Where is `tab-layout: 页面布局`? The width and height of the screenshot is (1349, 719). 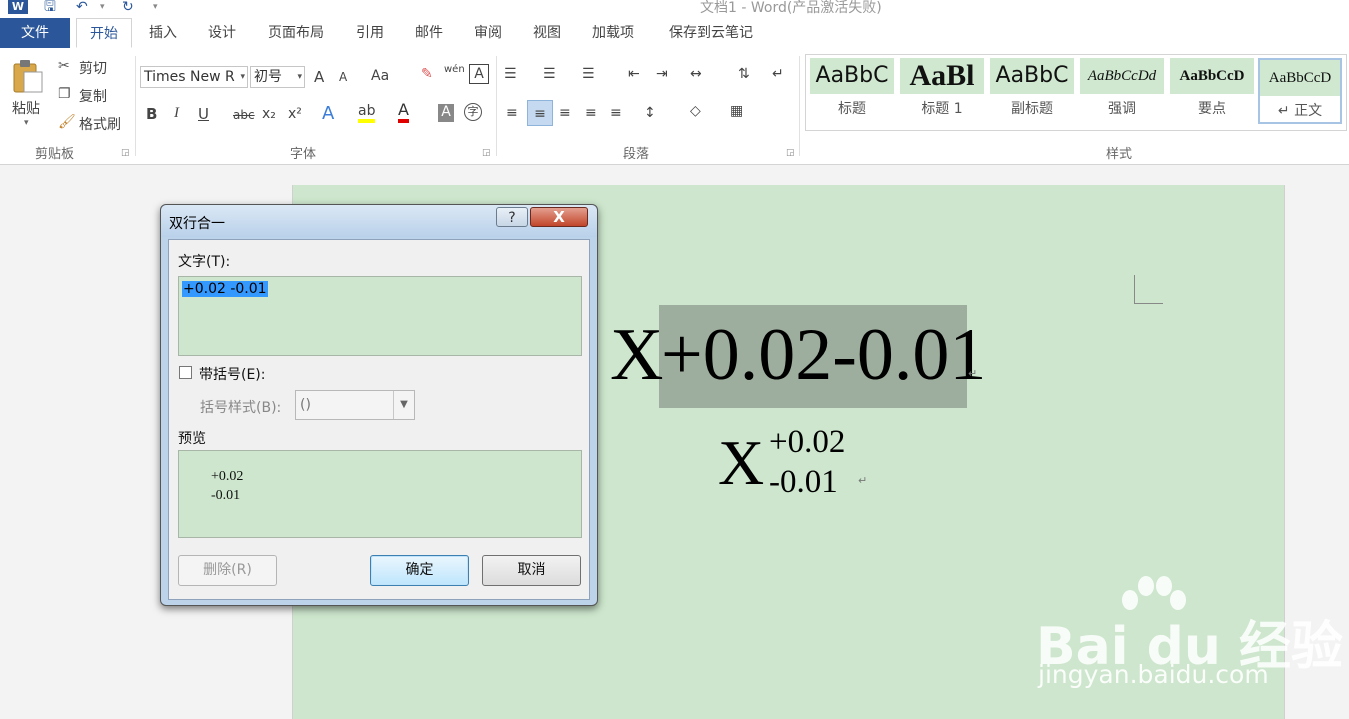 tab-layout: 页面布局 is located at coordinates (296, 33).